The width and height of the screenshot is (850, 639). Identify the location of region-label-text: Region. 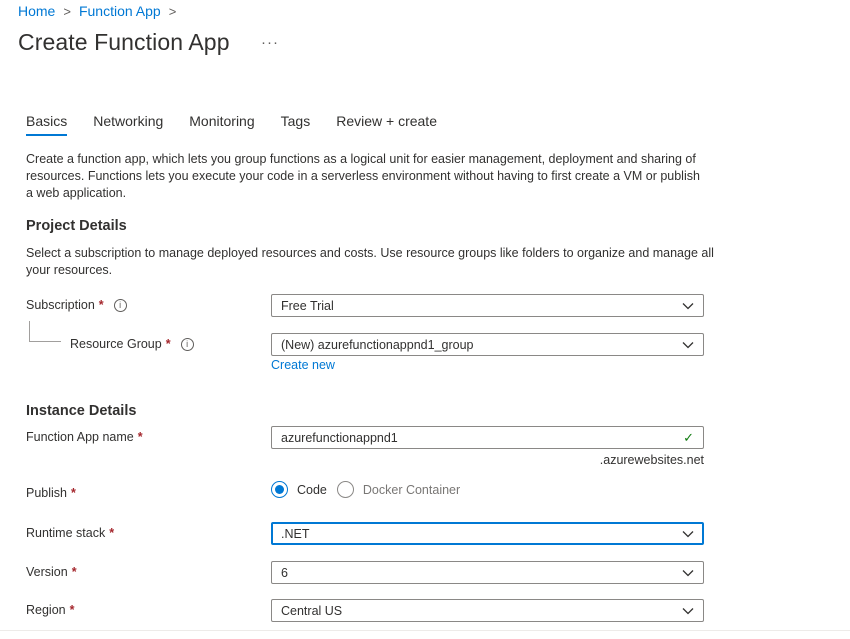
(46, 610).